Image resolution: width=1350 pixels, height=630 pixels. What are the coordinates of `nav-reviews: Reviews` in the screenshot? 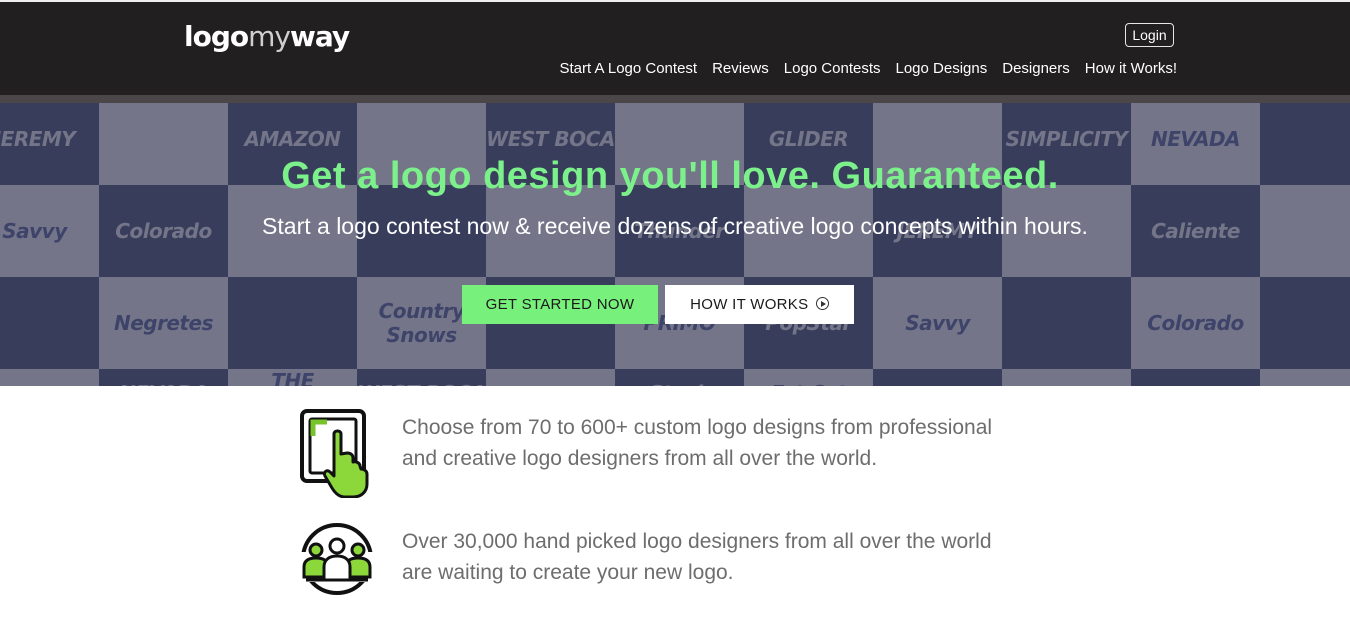 It's located at (740, 68).